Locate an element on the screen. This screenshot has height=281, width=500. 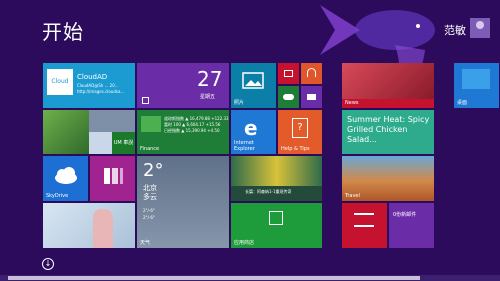
tile-mail: 0份新邮件 is located at coordinates (411, 225).